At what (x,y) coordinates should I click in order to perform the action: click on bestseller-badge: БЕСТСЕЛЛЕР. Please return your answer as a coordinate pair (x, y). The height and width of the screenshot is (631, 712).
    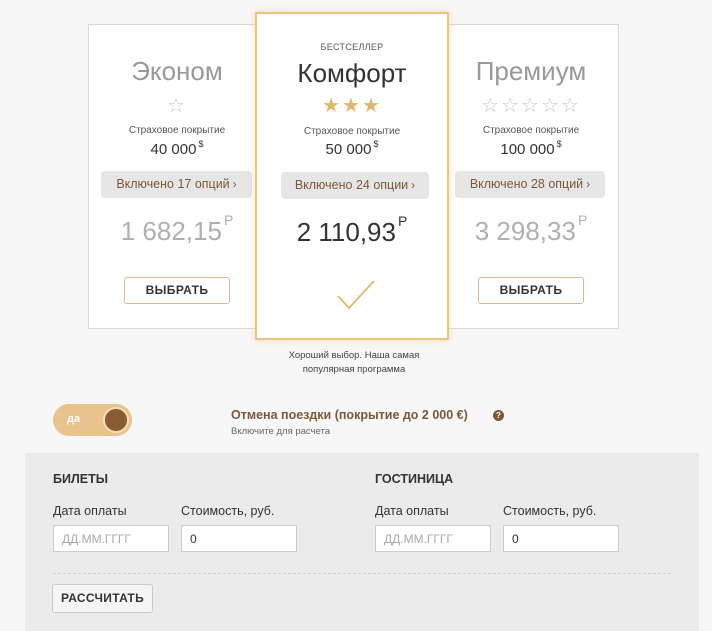
    Looking at the image, I should click on (352, 47).